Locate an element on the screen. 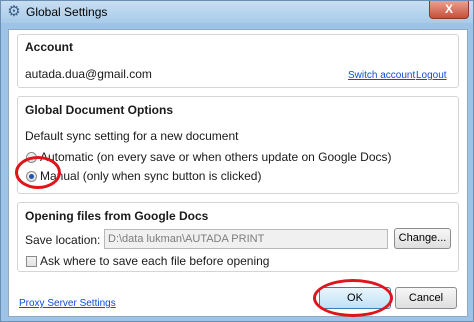 This screenshot has width=474, height=322. opening-files-heading: Opening files from Google Docs is located at coordinates (117, 216).